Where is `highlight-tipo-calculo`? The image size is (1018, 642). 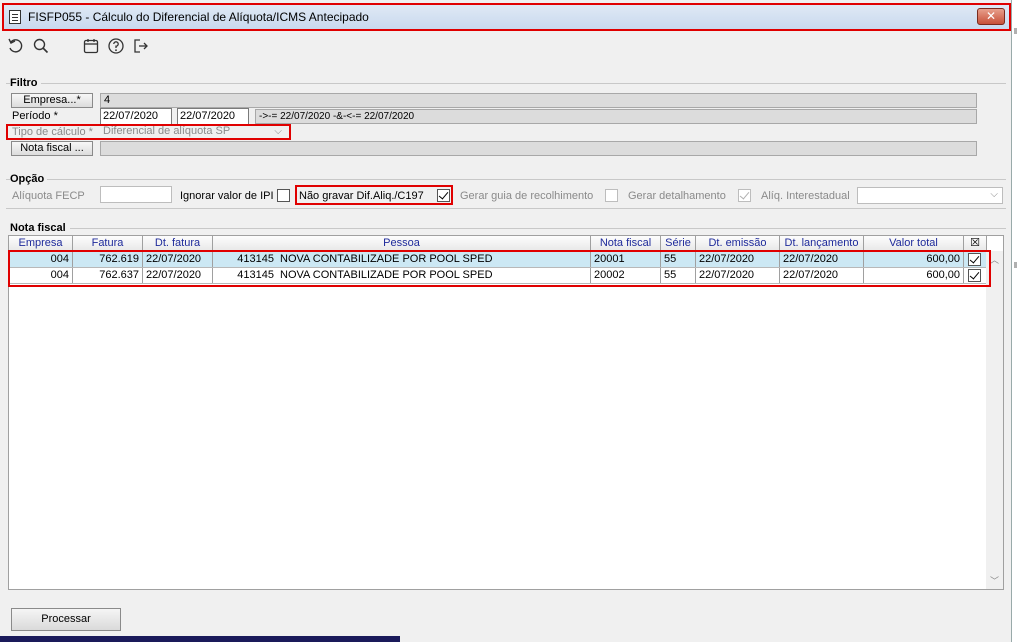 highlight-tipo-calculo is located at coordinates (148, 132).